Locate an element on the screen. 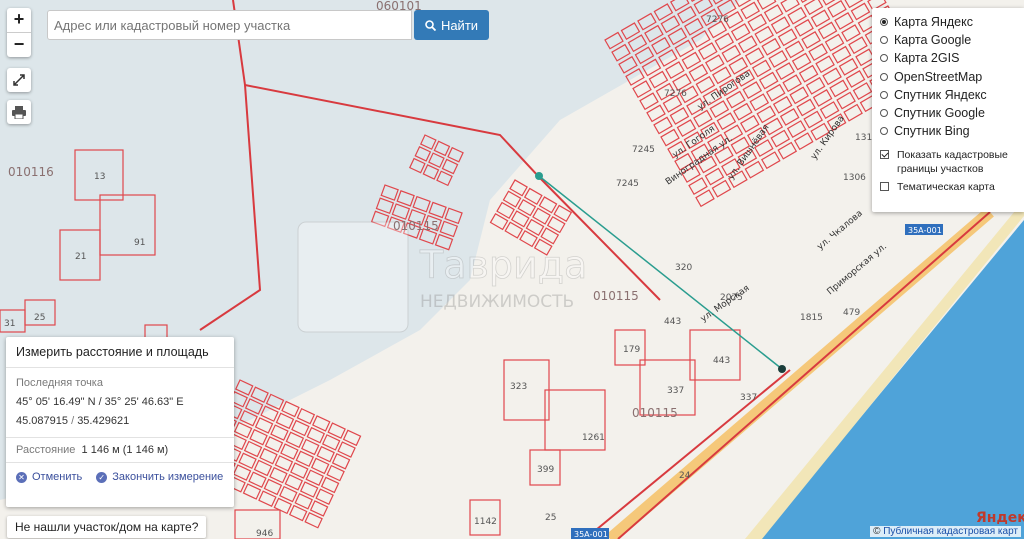 The width and height of the screenshot is (1024, 539). search-icon is located at coordinates (430, 25).